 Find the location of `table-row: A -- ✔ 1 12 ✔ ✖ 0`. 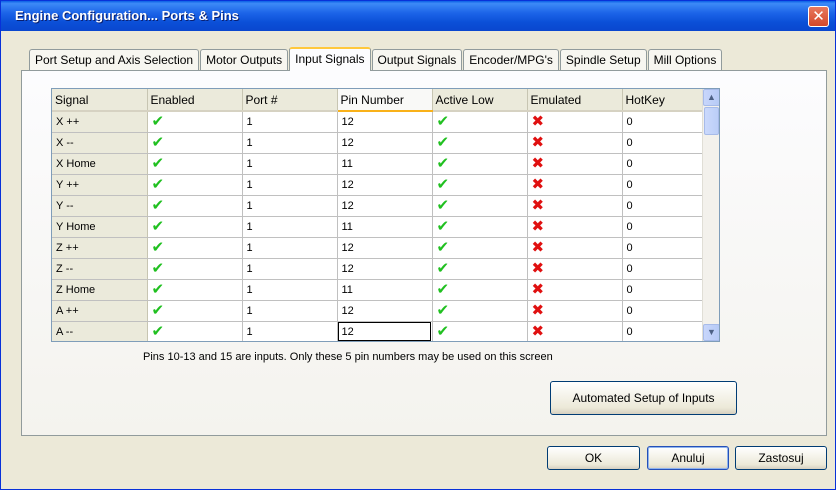

table-row: A -- ✔ 1 12 ✔ ✖ 0 is located at coordinates (377, 331).